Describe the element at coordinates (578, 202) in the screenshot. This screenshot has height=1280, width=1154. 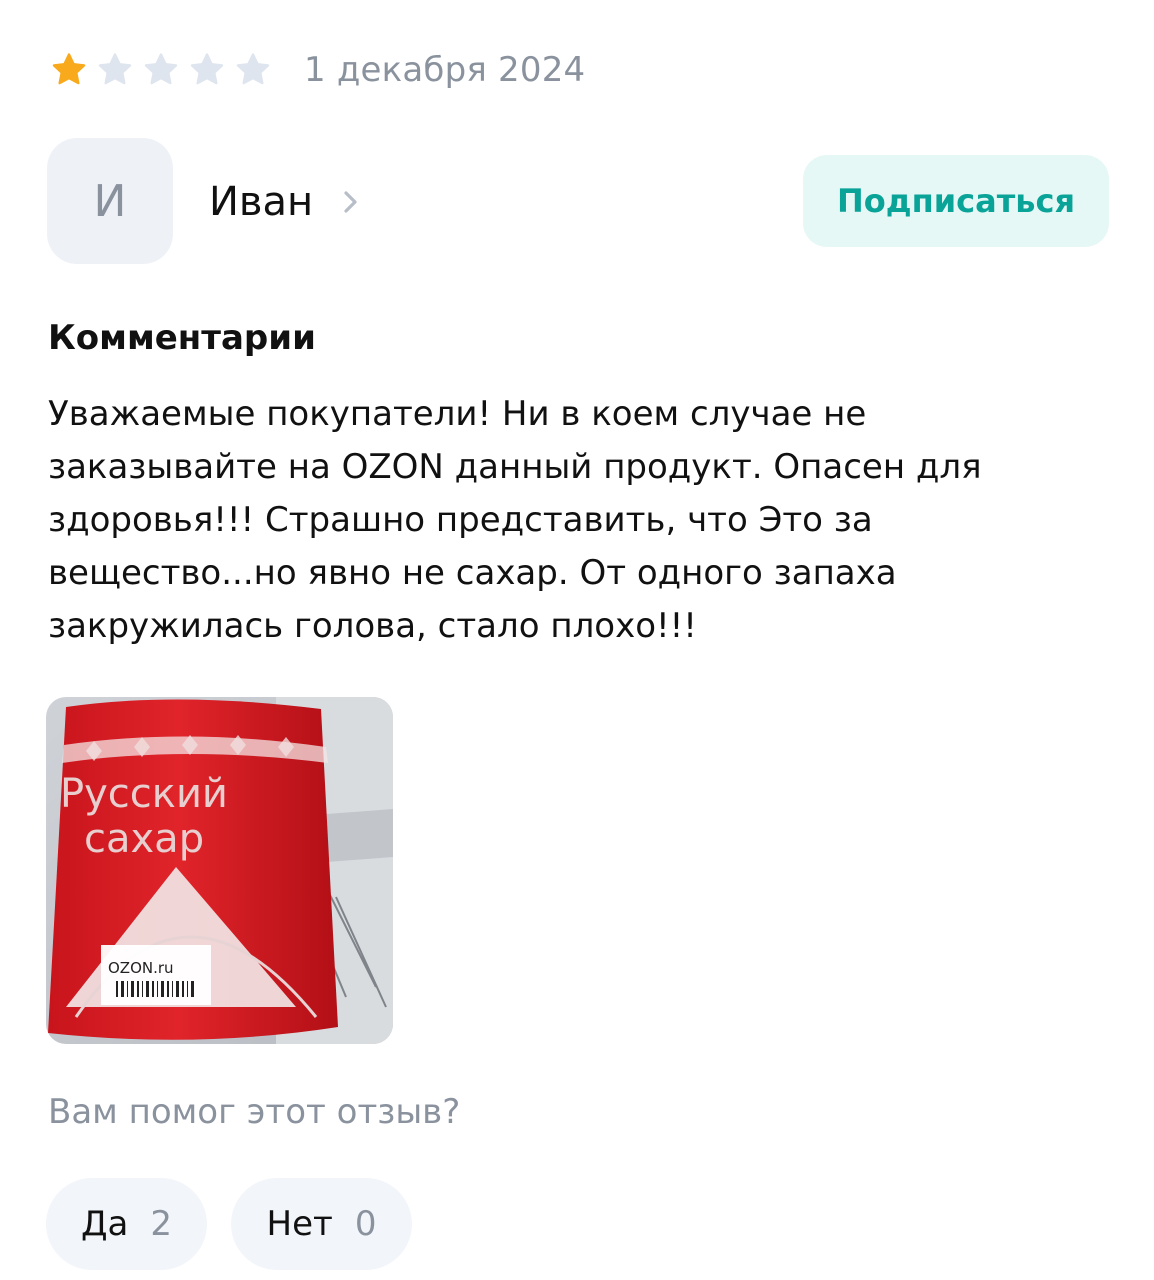
I see `author-row: И Иван Подписаться` at that location.